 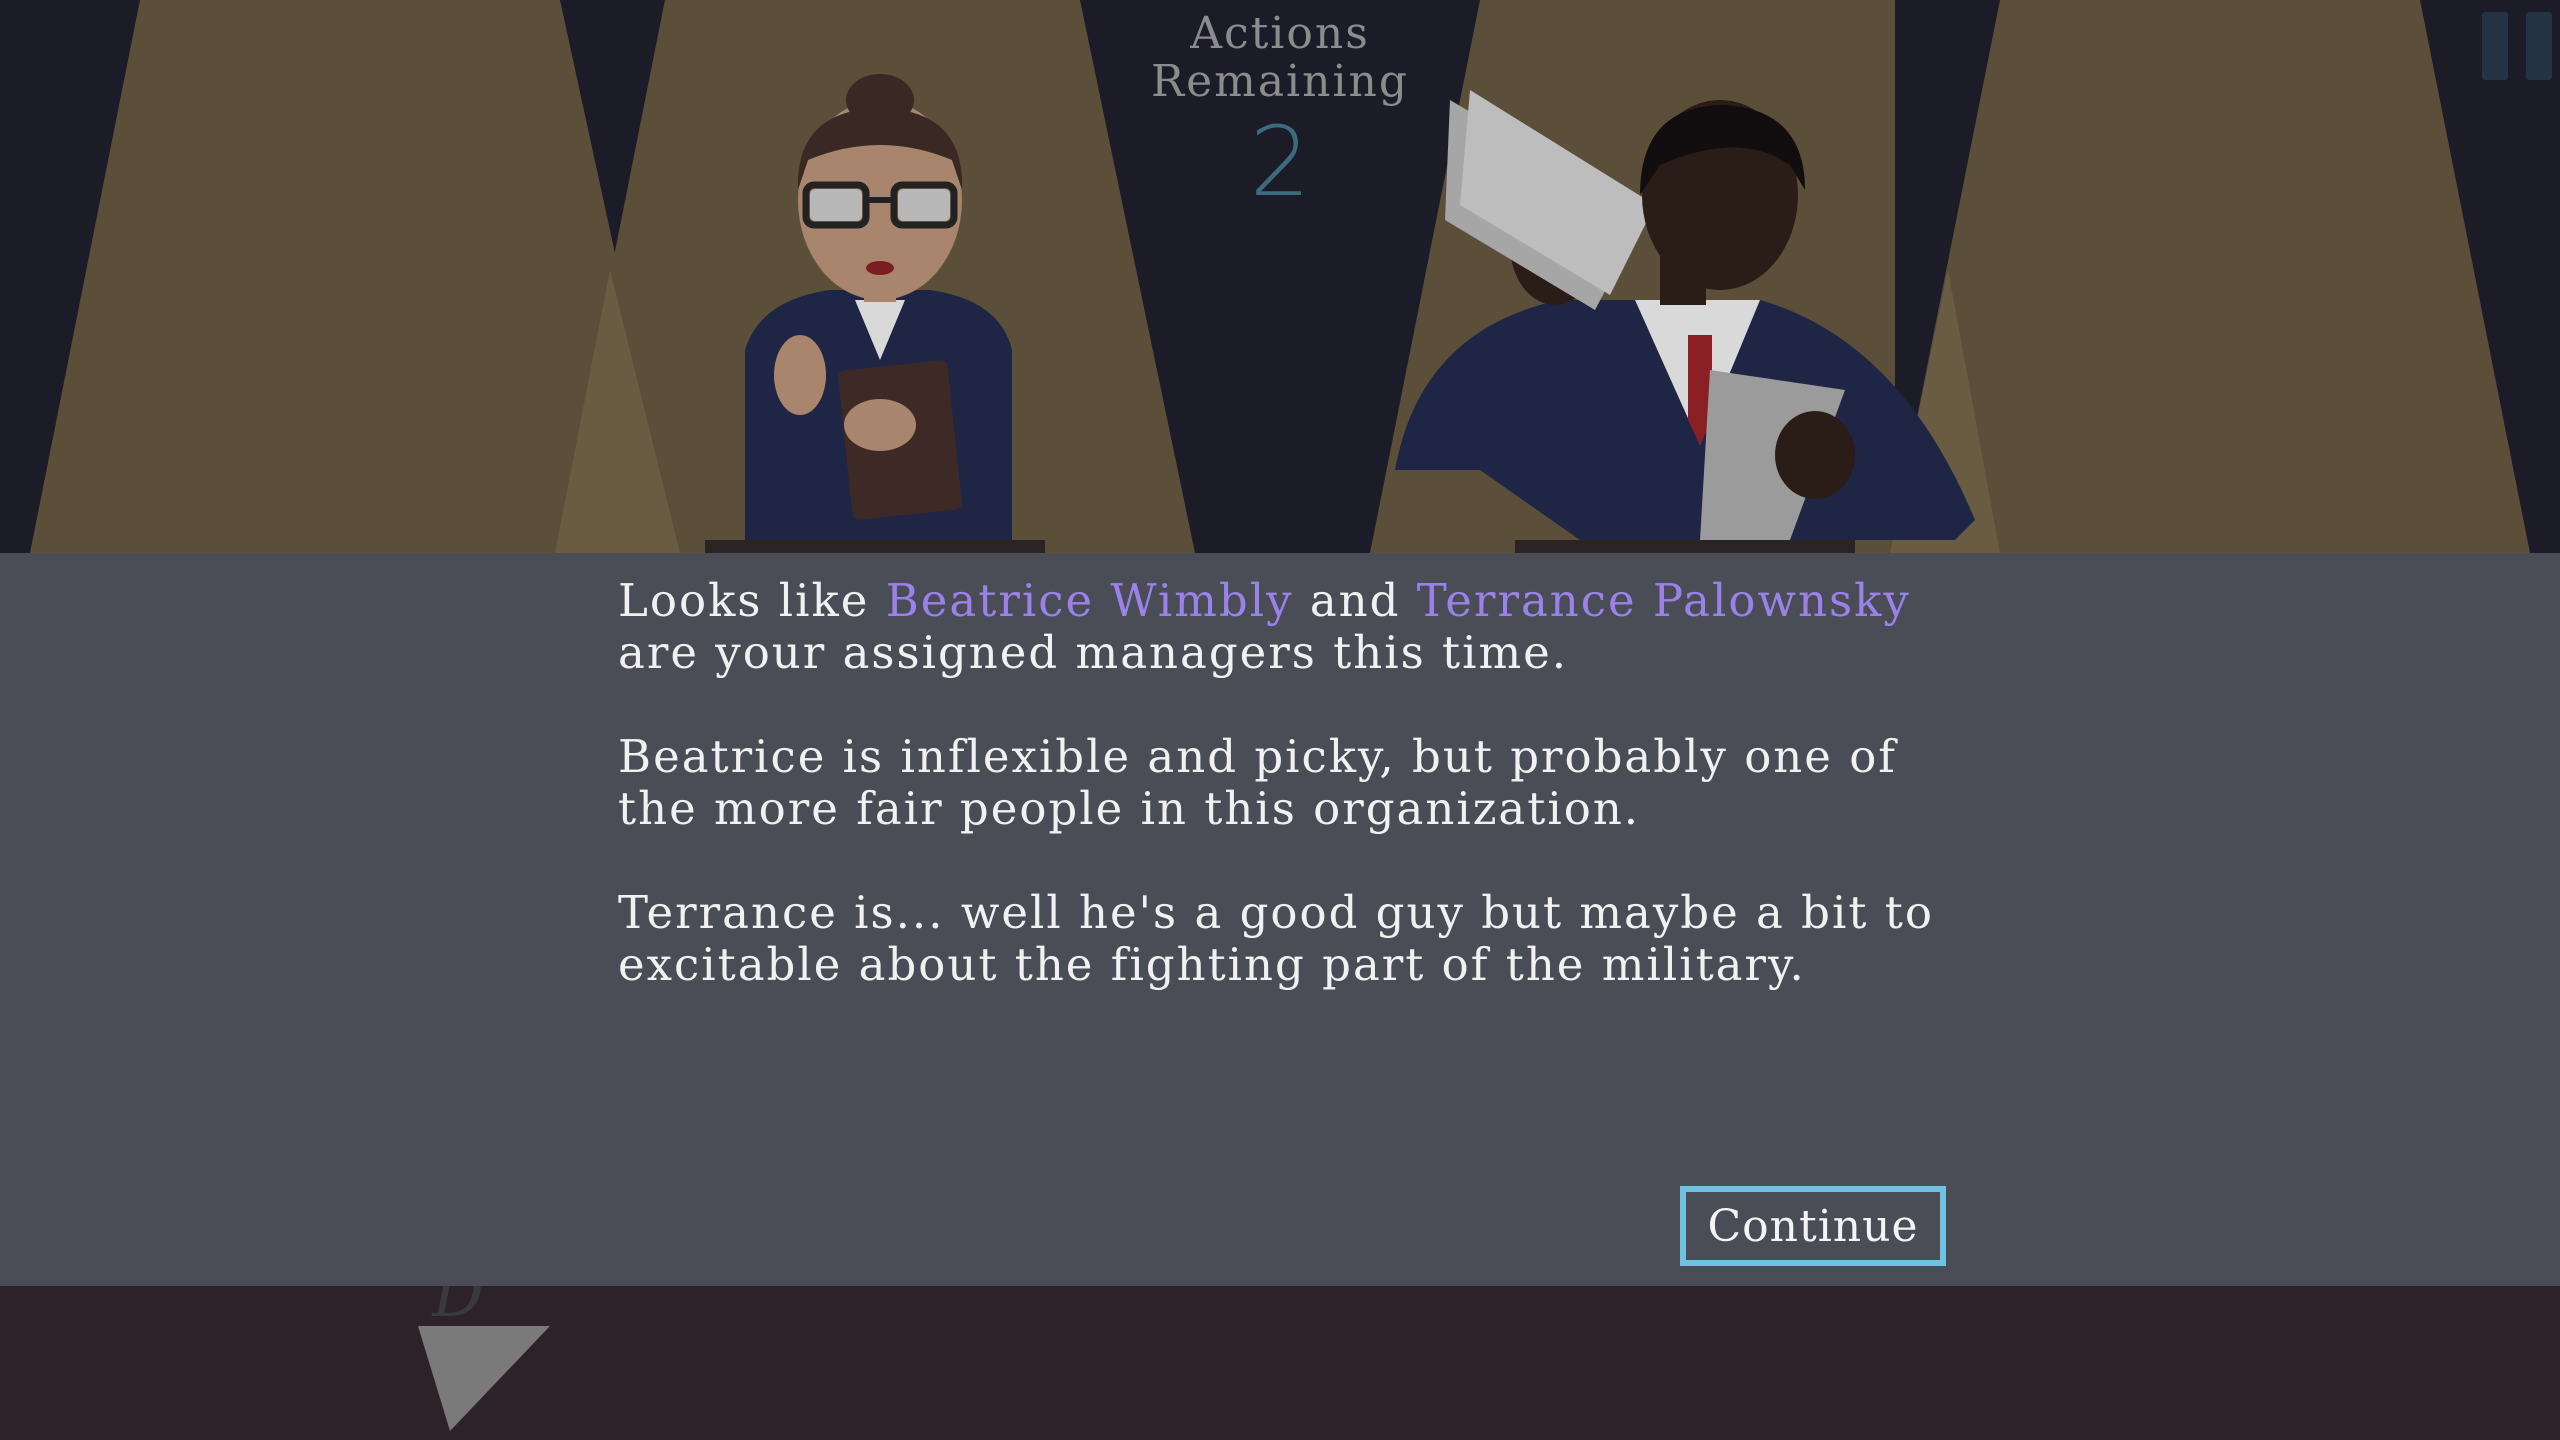 What do you see at coordinates (484, 1358) in the screenshot?
I see `down-arrow-icon: D` at bounding box center [484, 1358].